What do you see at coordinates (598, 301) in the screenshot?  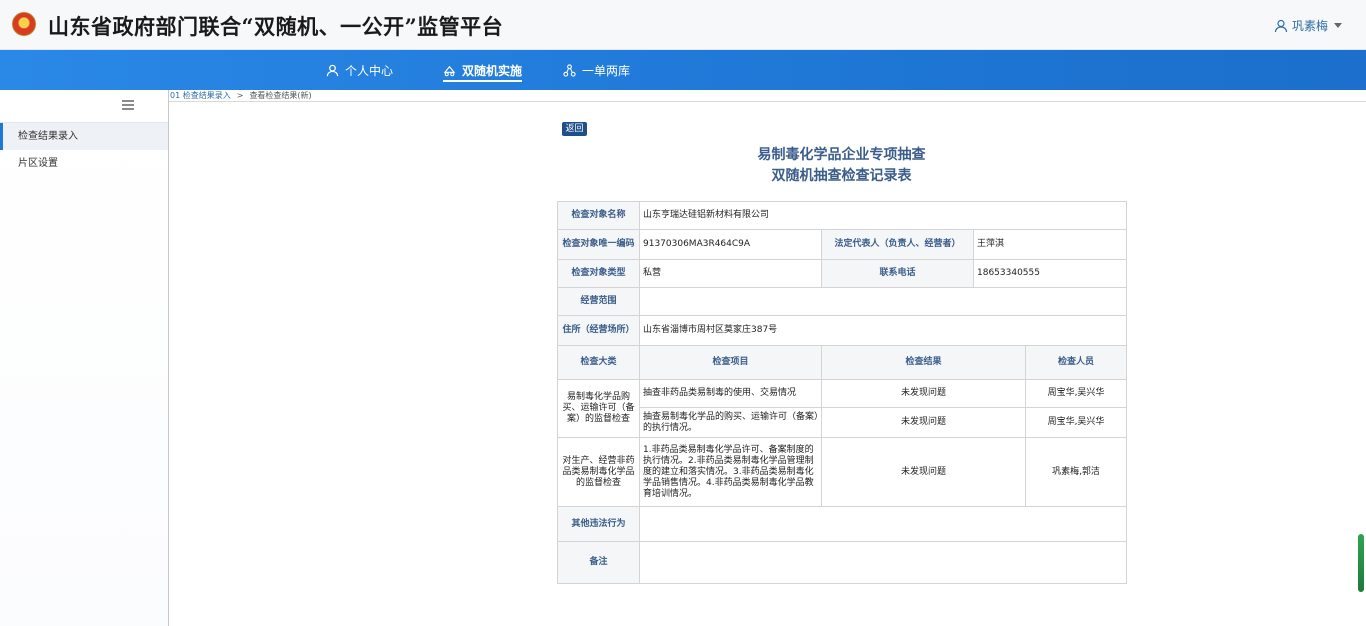 I see `scope-label: 经营范围` at bounding box center [598, 301].